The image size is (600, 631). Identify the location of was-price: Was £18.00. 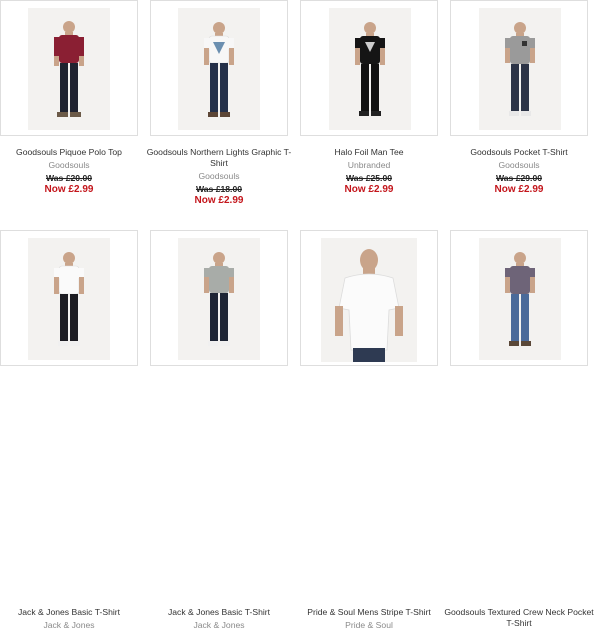
(219, 189).